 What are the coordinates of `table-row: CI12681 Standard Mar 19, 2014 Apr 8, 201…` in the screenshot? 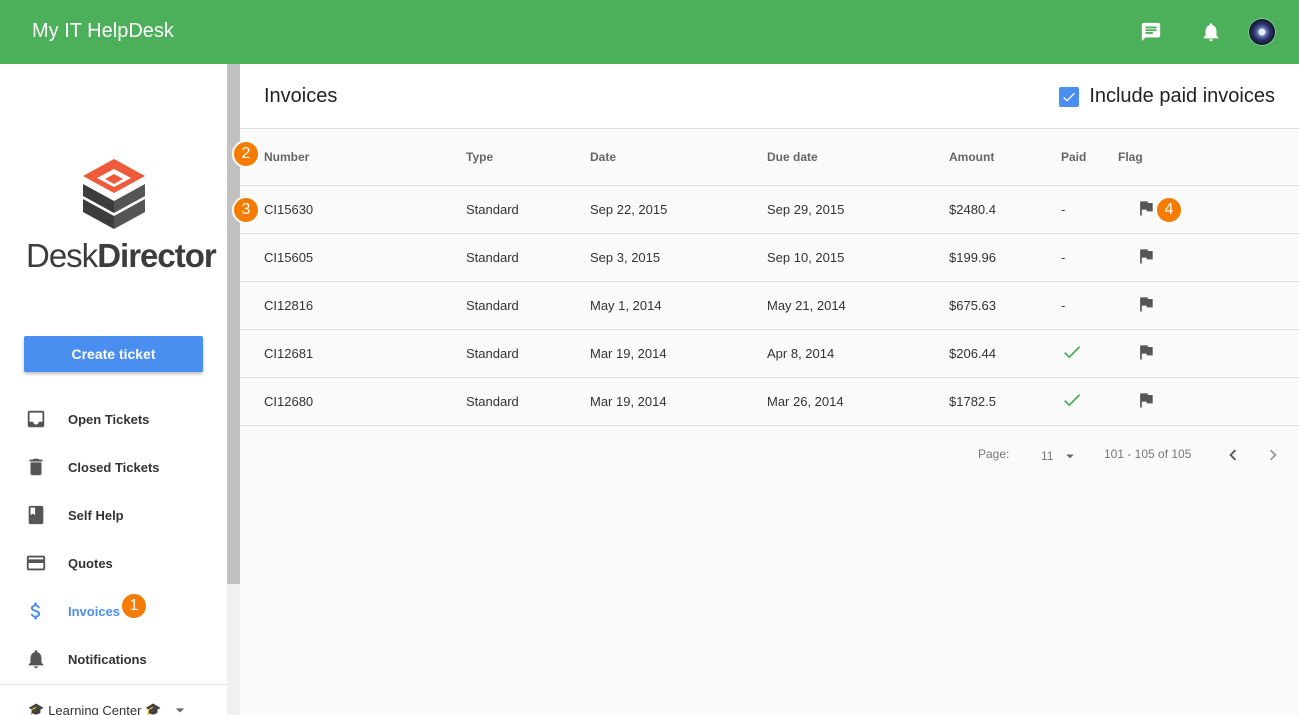 It's located at (769, 353).